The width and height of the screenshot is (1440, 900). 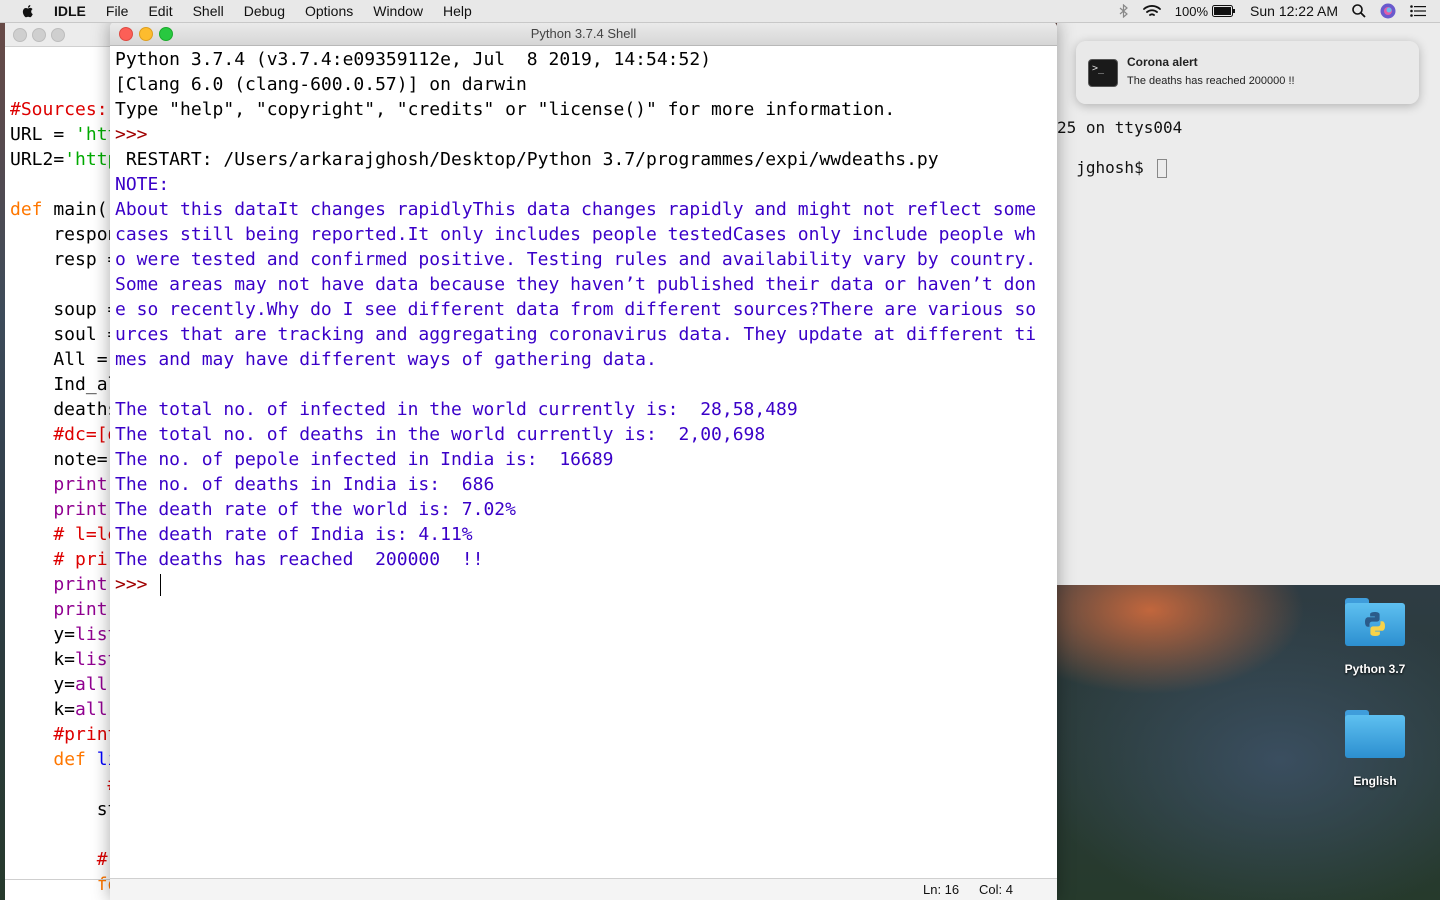 I want to click on code-line: Ind_al, so click(x=64, y=384).